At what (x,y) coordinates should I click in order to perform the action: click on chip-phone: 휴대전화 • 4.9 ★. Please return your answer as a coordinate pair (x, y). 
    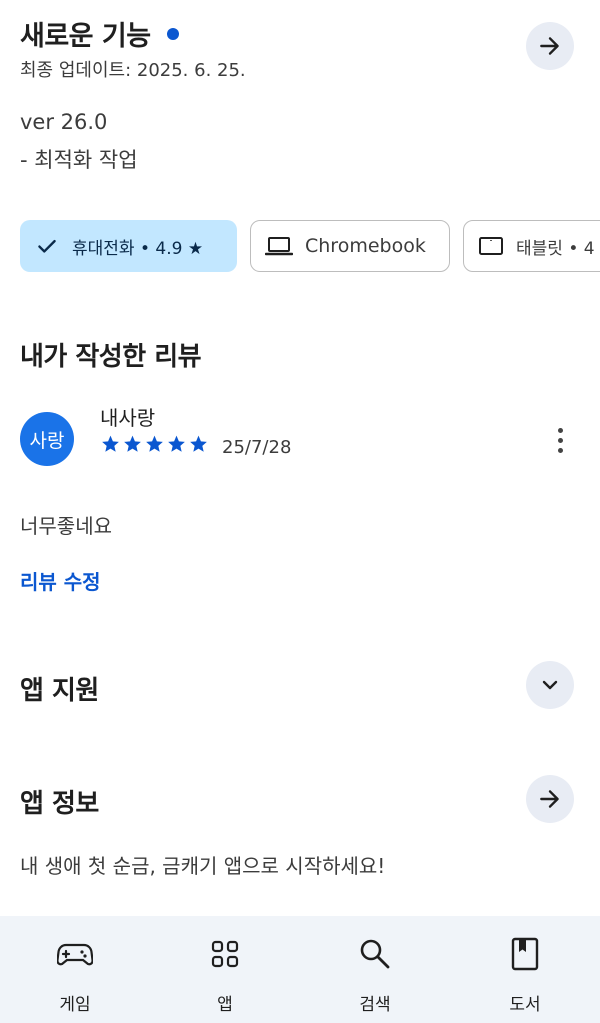
    Looking at the image, I should click on (128, 246).